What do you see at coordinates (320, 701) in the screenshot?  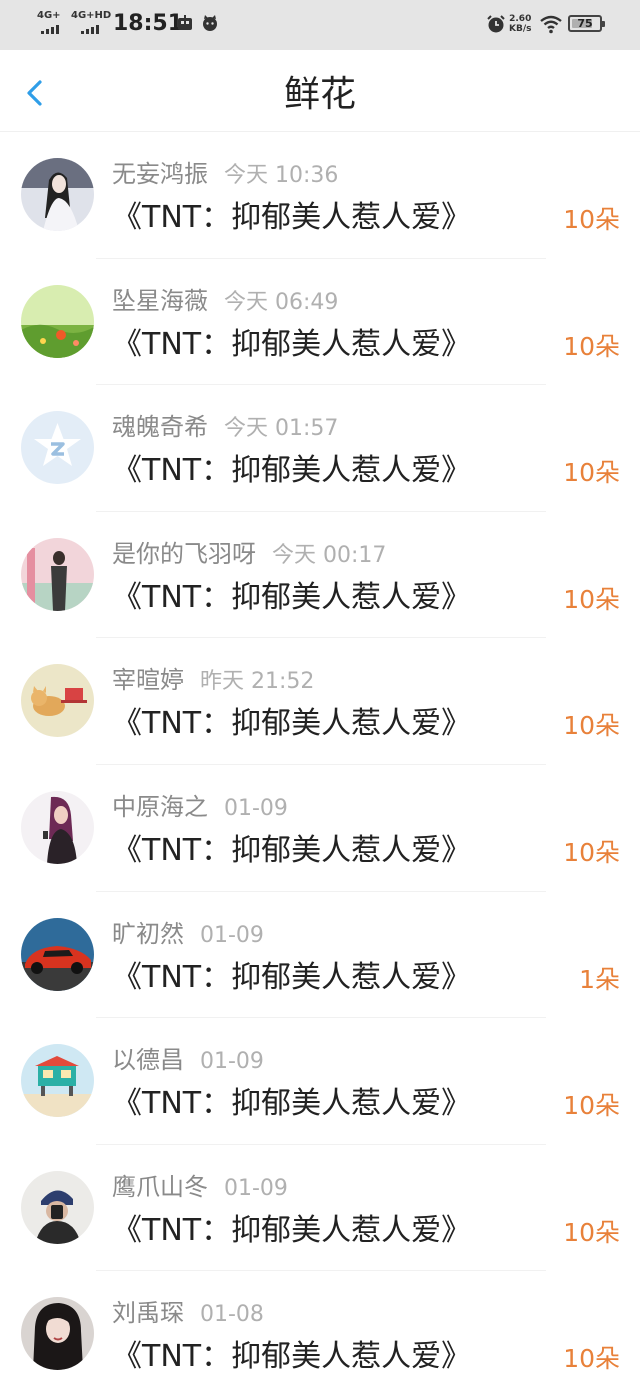 I see `list-item: 宰暄婷 昨天 21:52 《TNT：抑郁美人惹人爱》 10朵` at bounding box center [320, 701].